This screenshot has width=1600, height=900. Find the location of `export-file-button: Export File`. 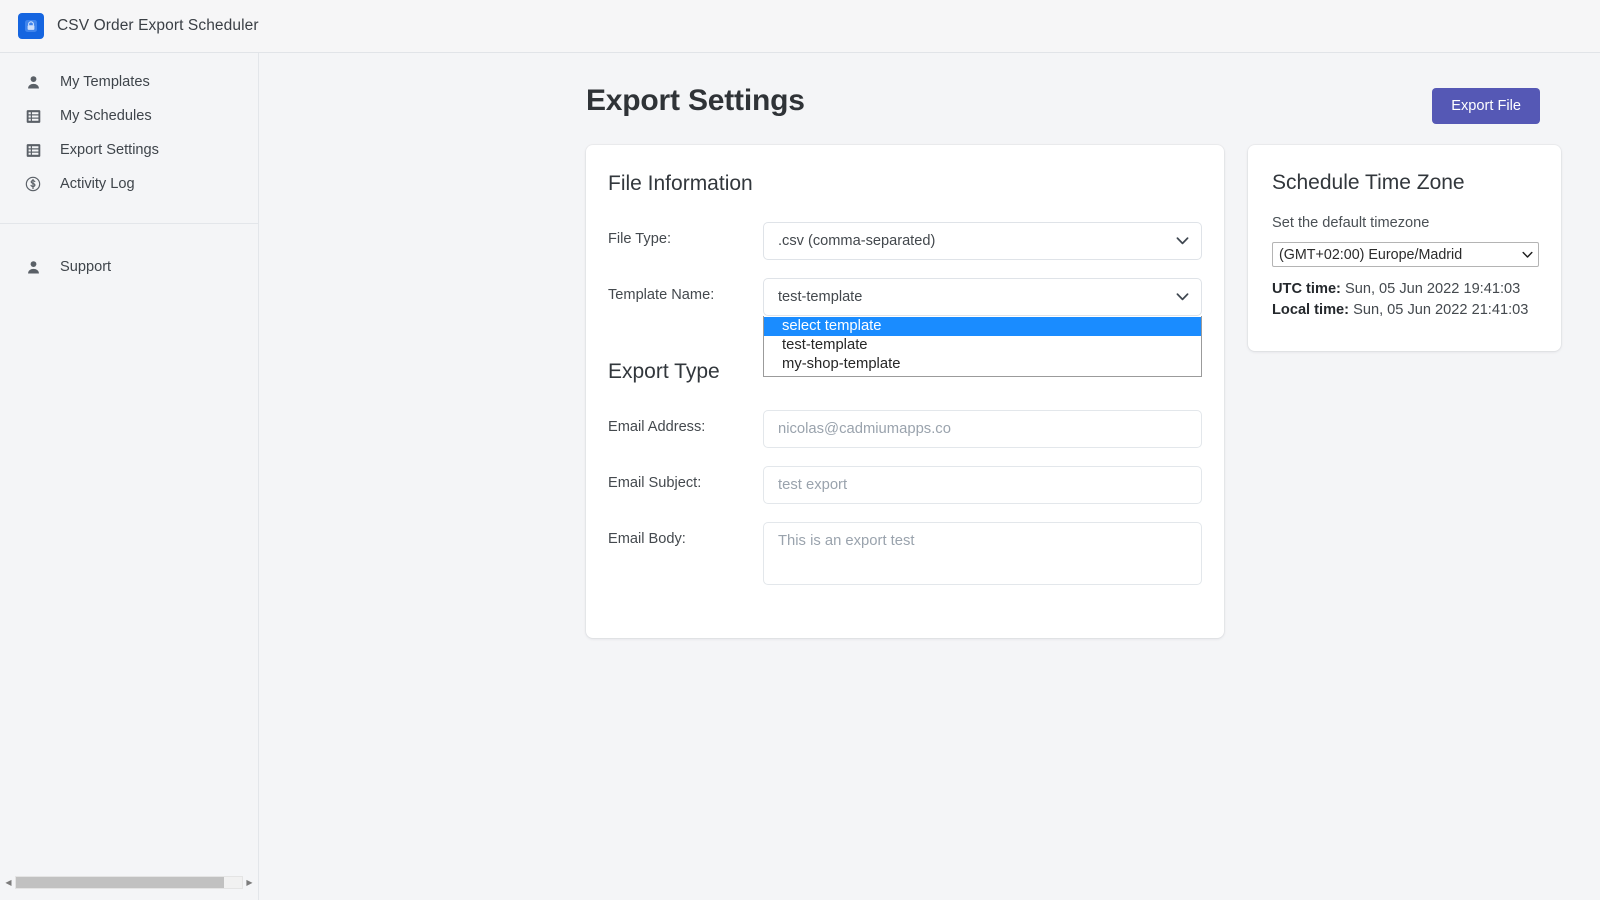

export-file-button: Export File is located at coordinates (1486, 106).